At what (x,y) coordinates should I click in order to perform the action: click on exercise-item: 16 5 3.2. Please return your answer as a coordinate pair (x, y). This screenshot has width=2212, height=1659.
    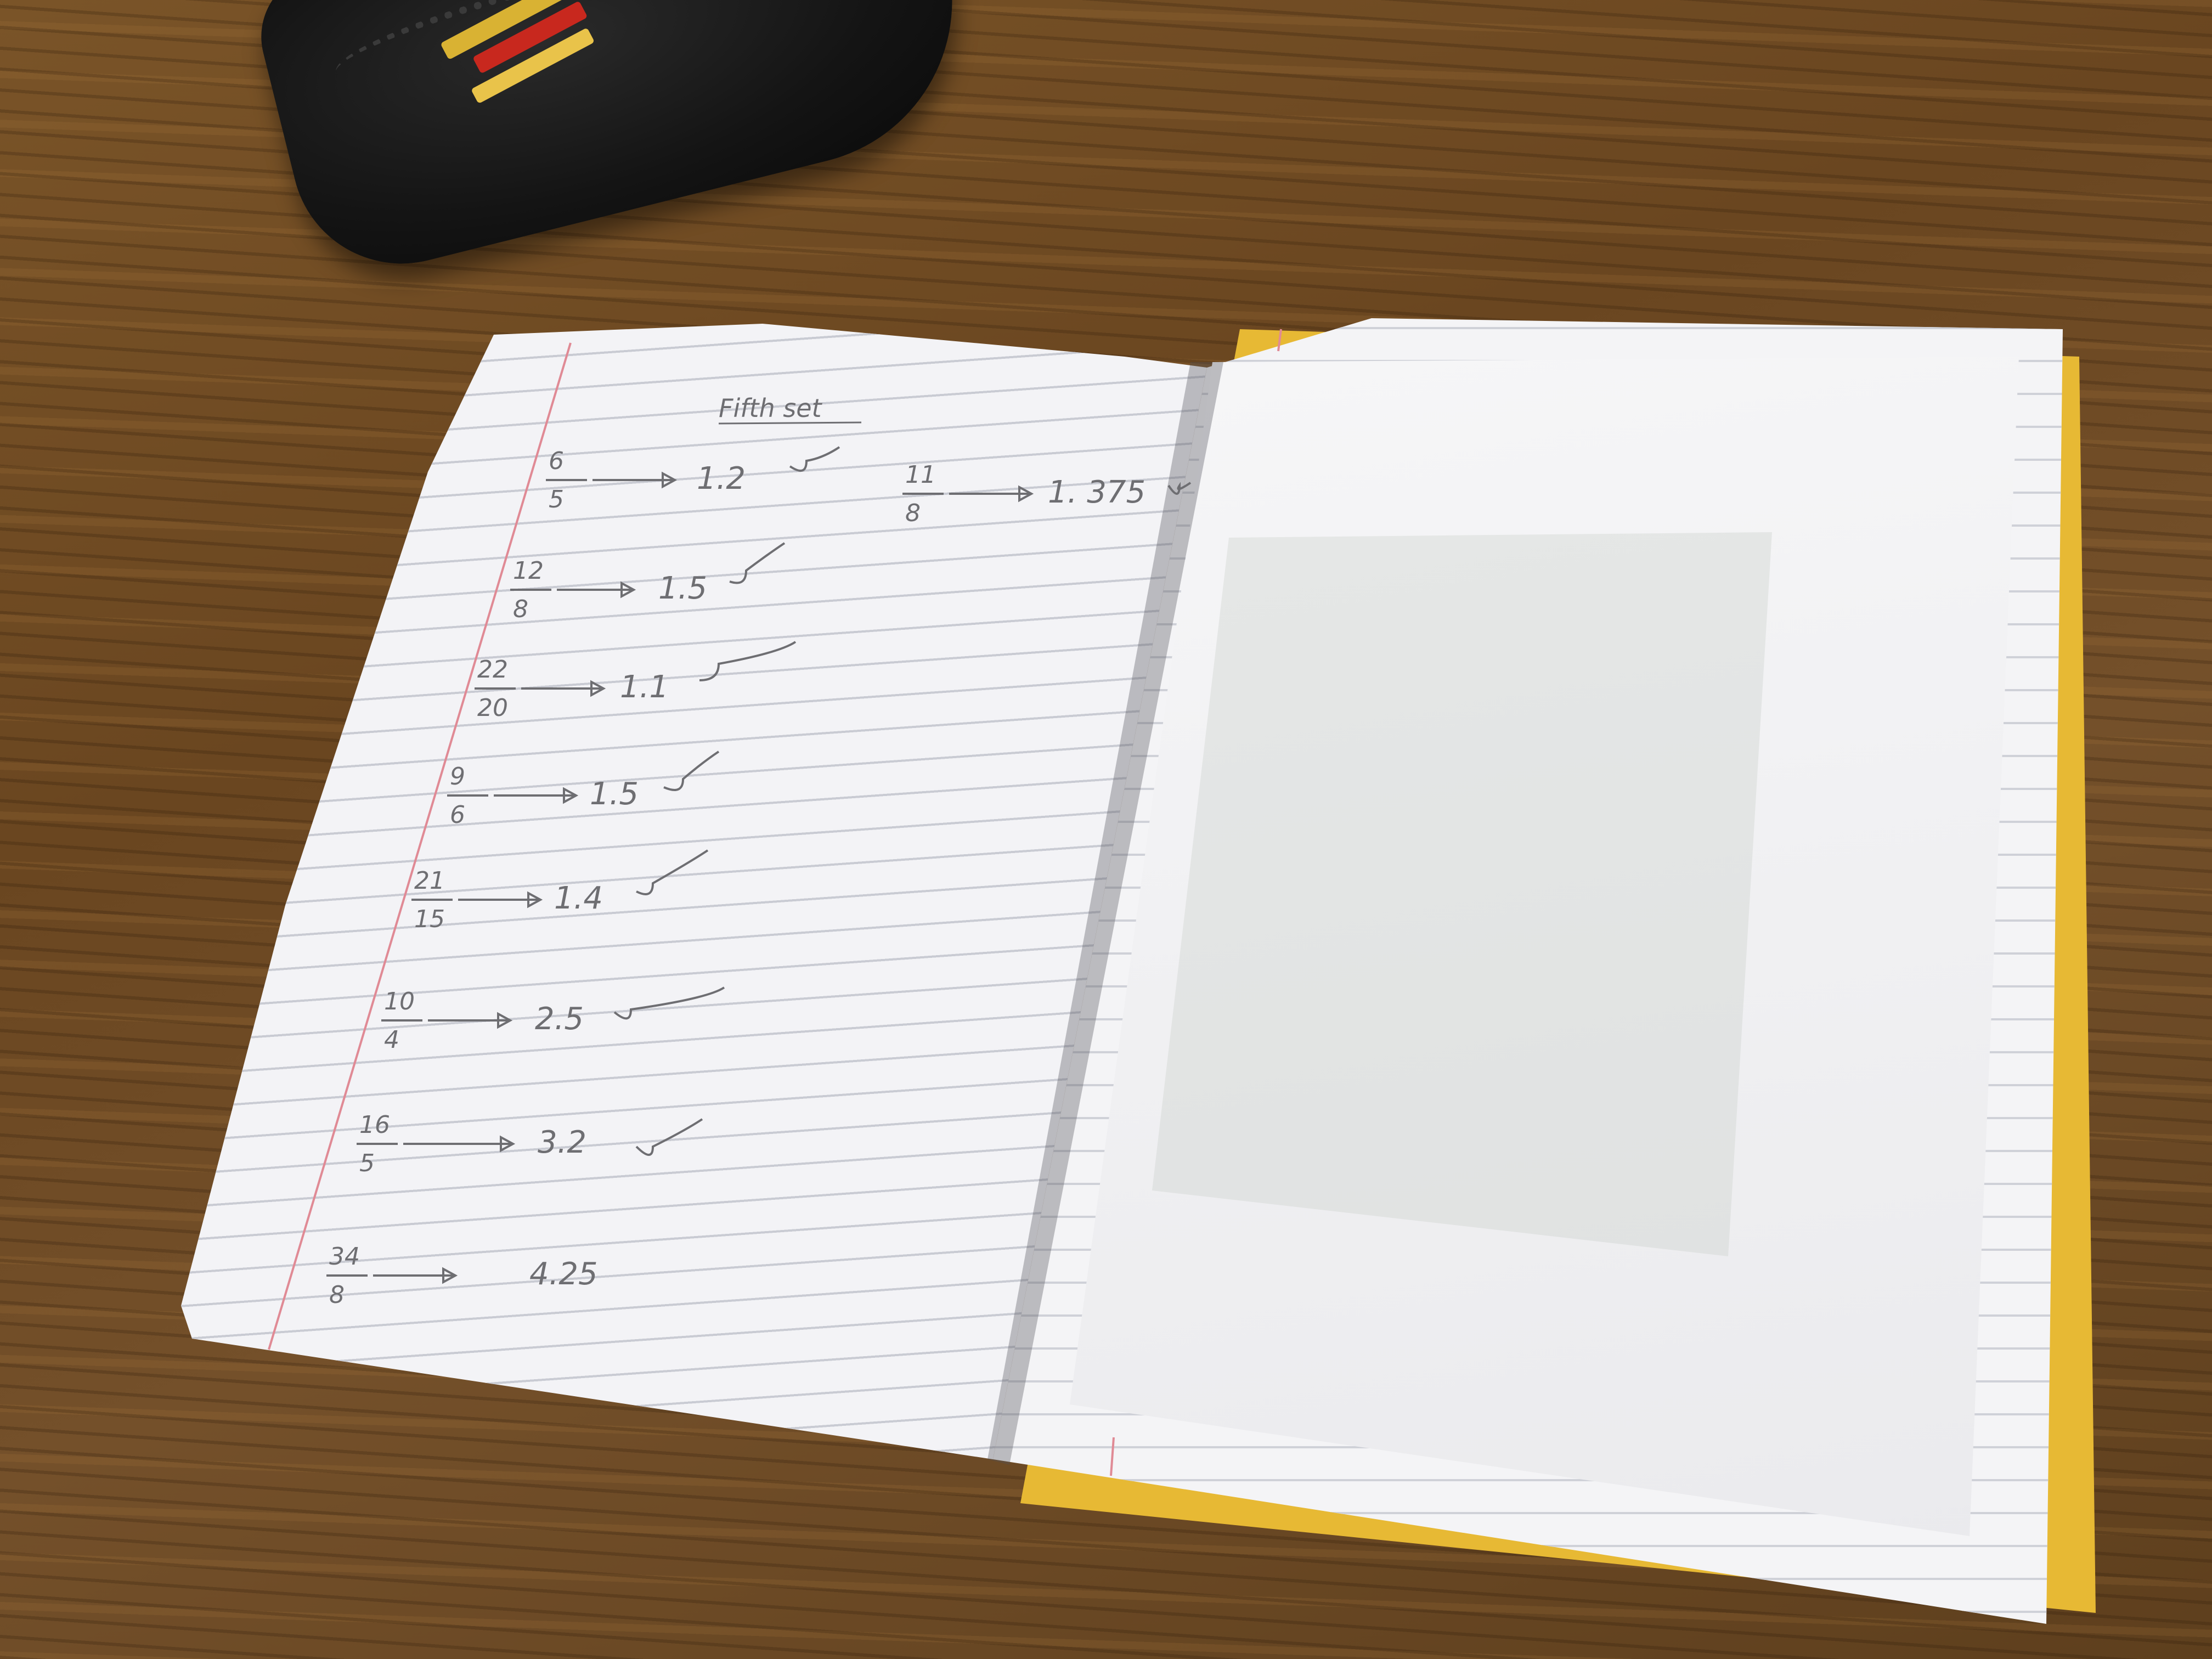
    Looking at the image, I should click on (530, 1144).